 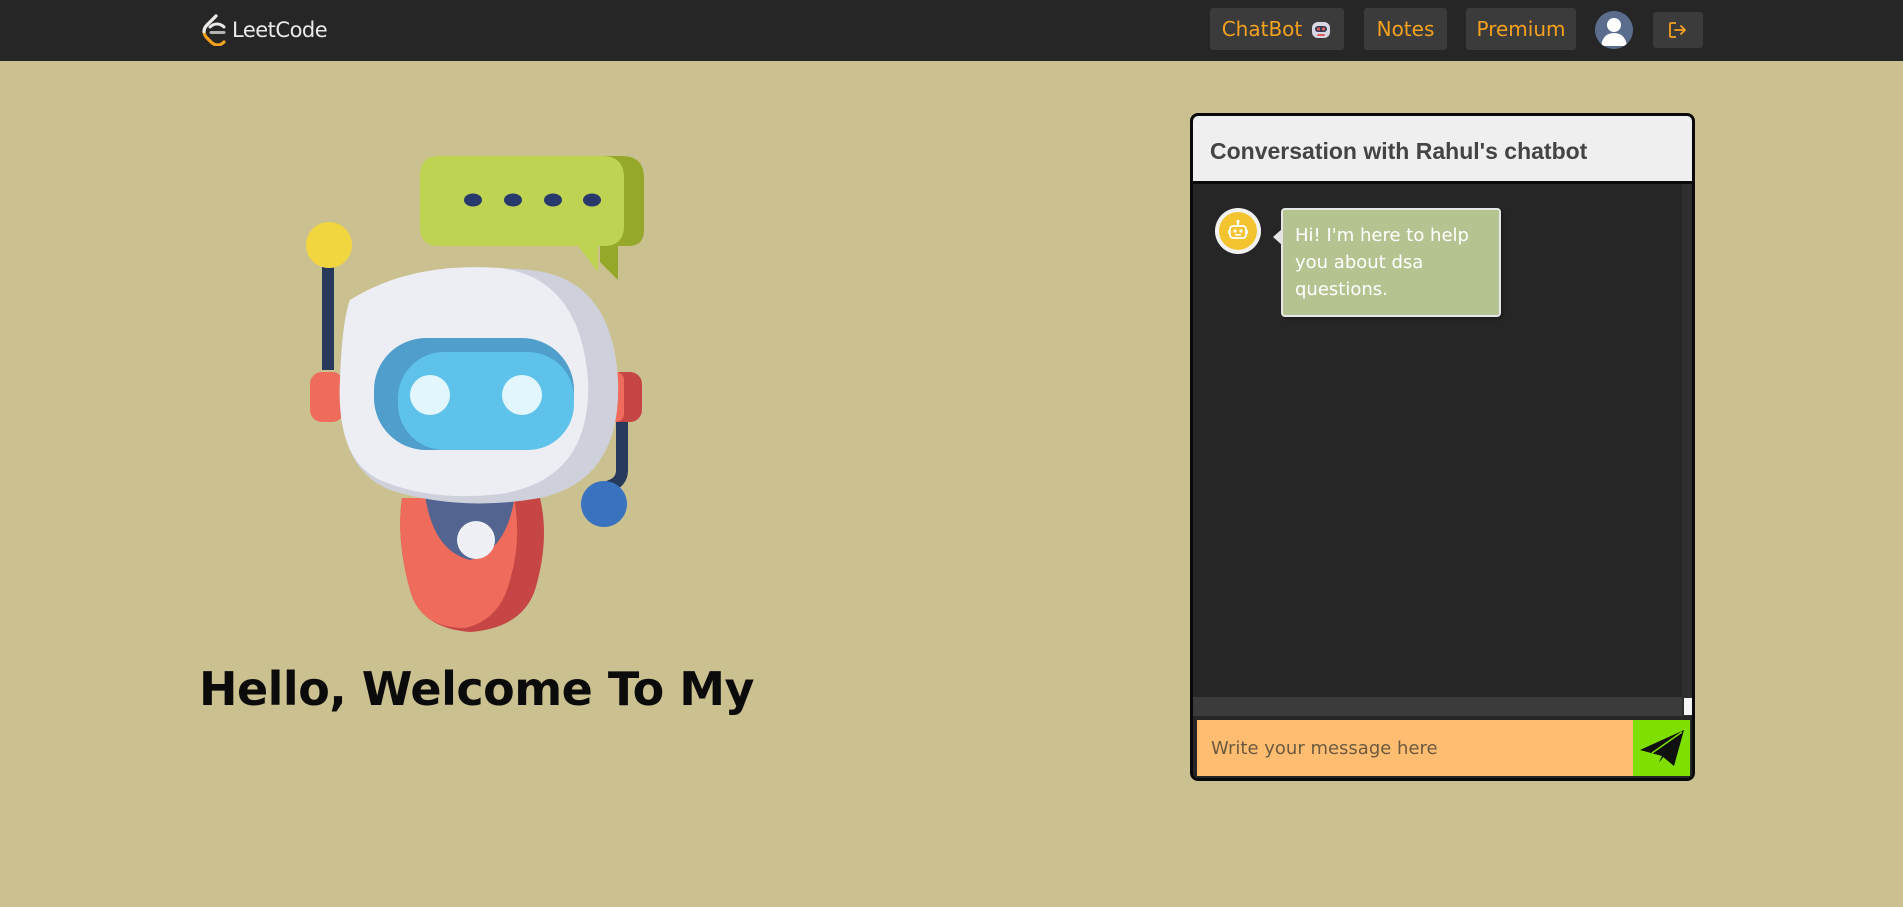 I want to click on robot-avatar-icon, so click(x=1238, y=229).